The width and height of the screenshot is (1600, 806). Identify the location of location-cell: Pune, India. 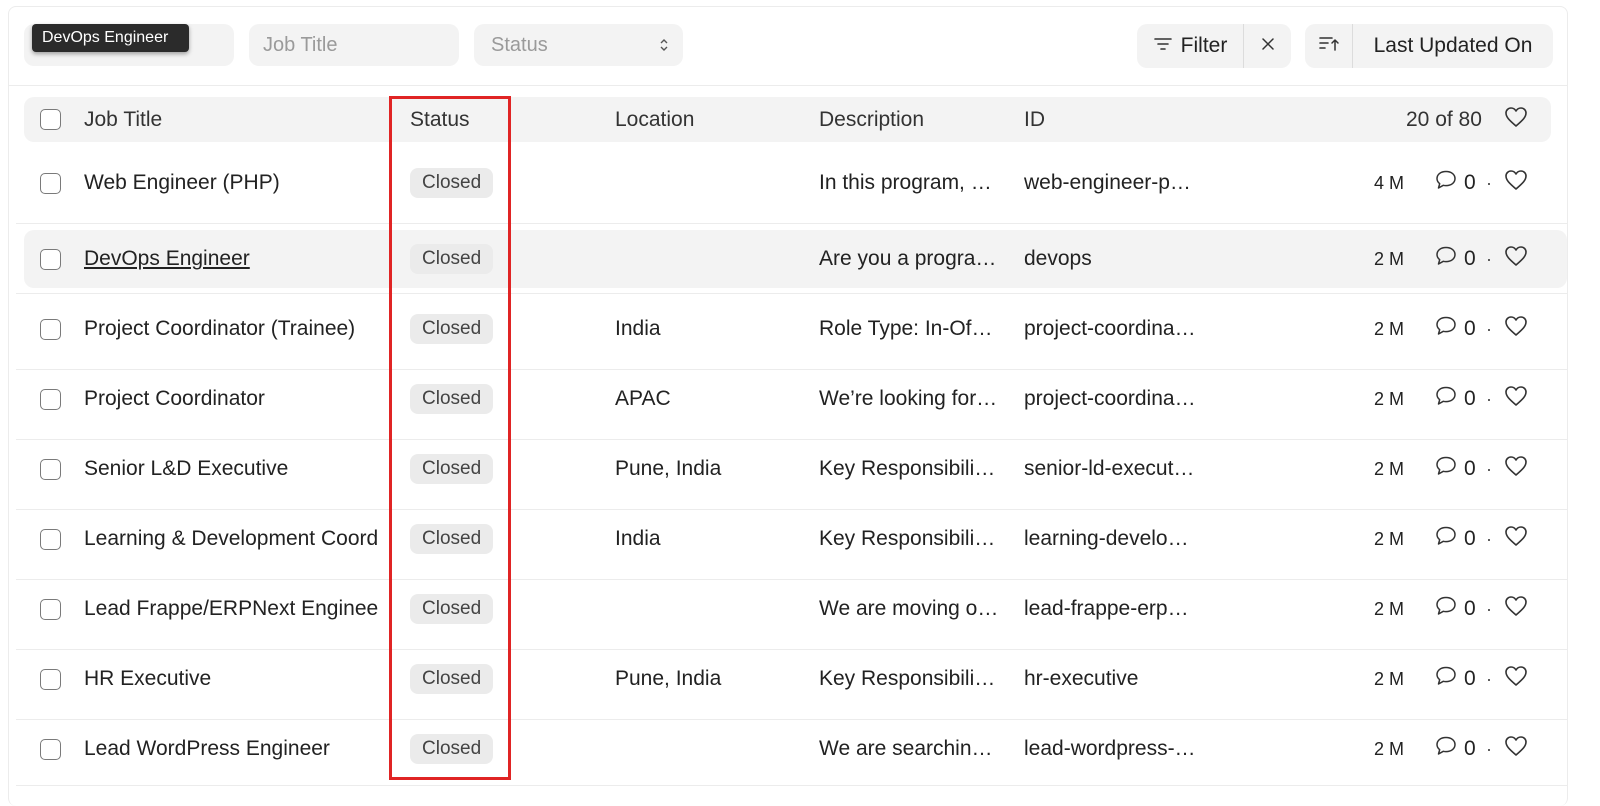
(668, 678).